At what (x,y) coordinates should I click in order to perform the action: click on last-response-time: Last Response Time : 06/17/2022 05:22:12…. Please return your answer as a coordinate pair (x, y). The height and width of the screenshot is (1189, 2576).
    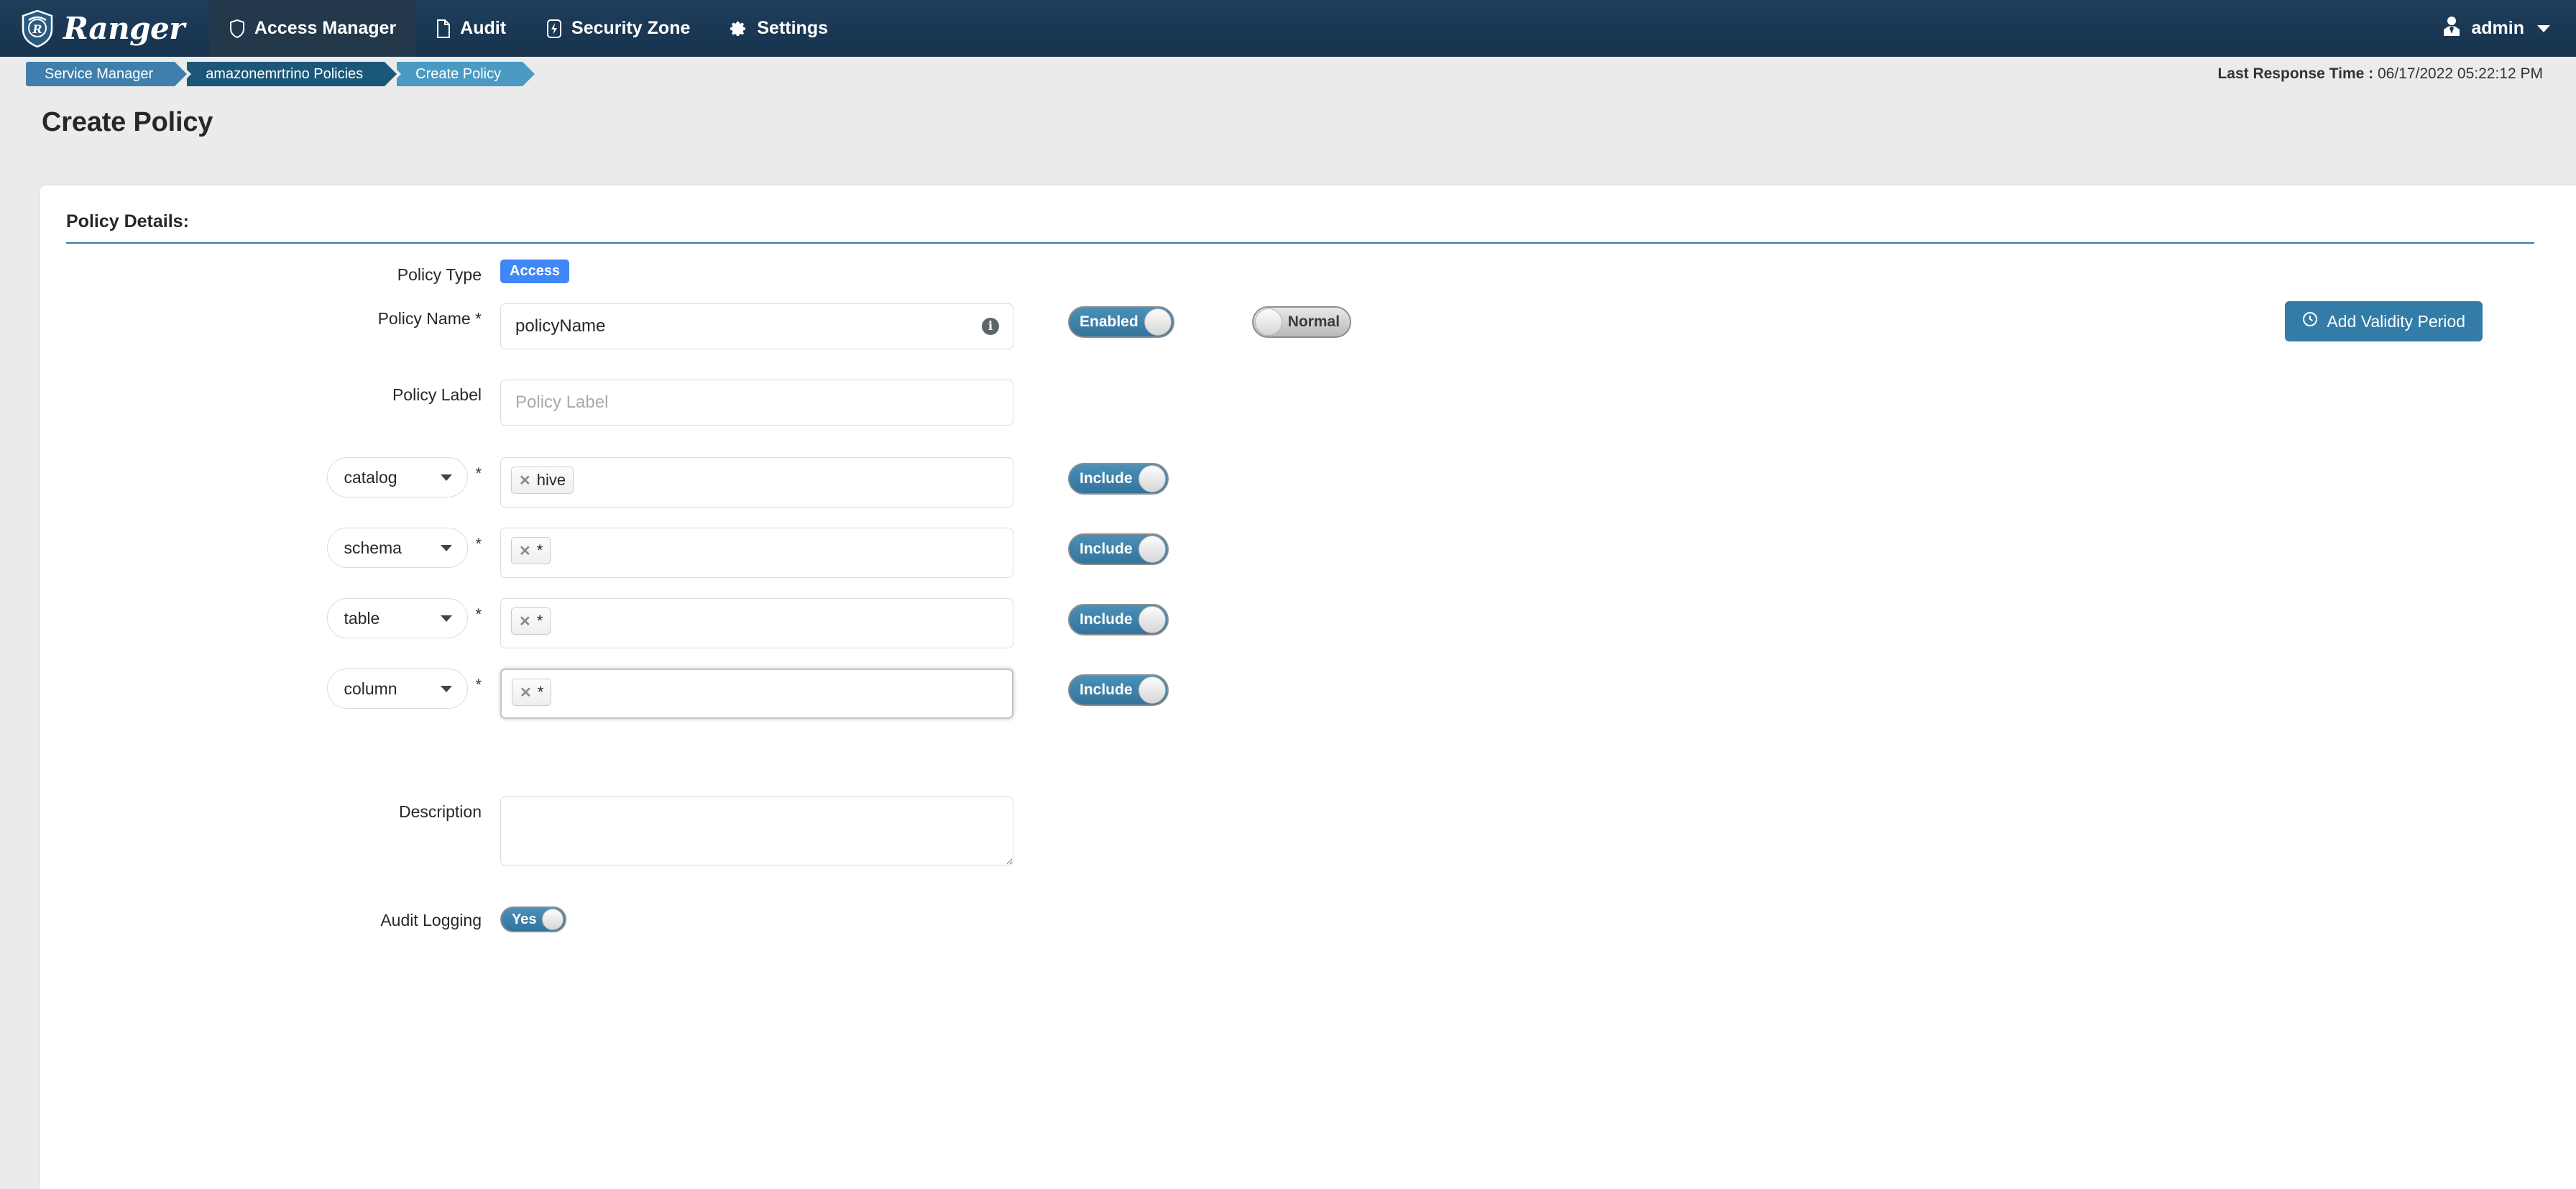
    Looking at the image, I should click on (2396, 74).